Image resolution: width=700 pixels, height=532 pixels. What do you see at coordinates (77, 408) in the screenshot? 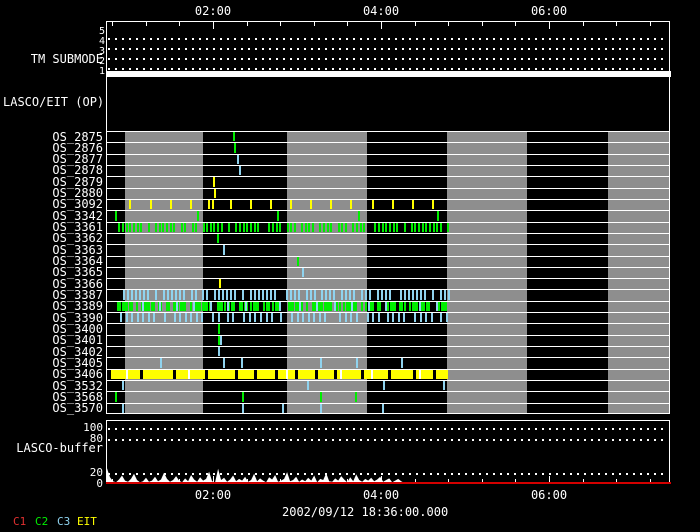
I see `os-row-label: OS_3570` at bounding box center [77, 408].